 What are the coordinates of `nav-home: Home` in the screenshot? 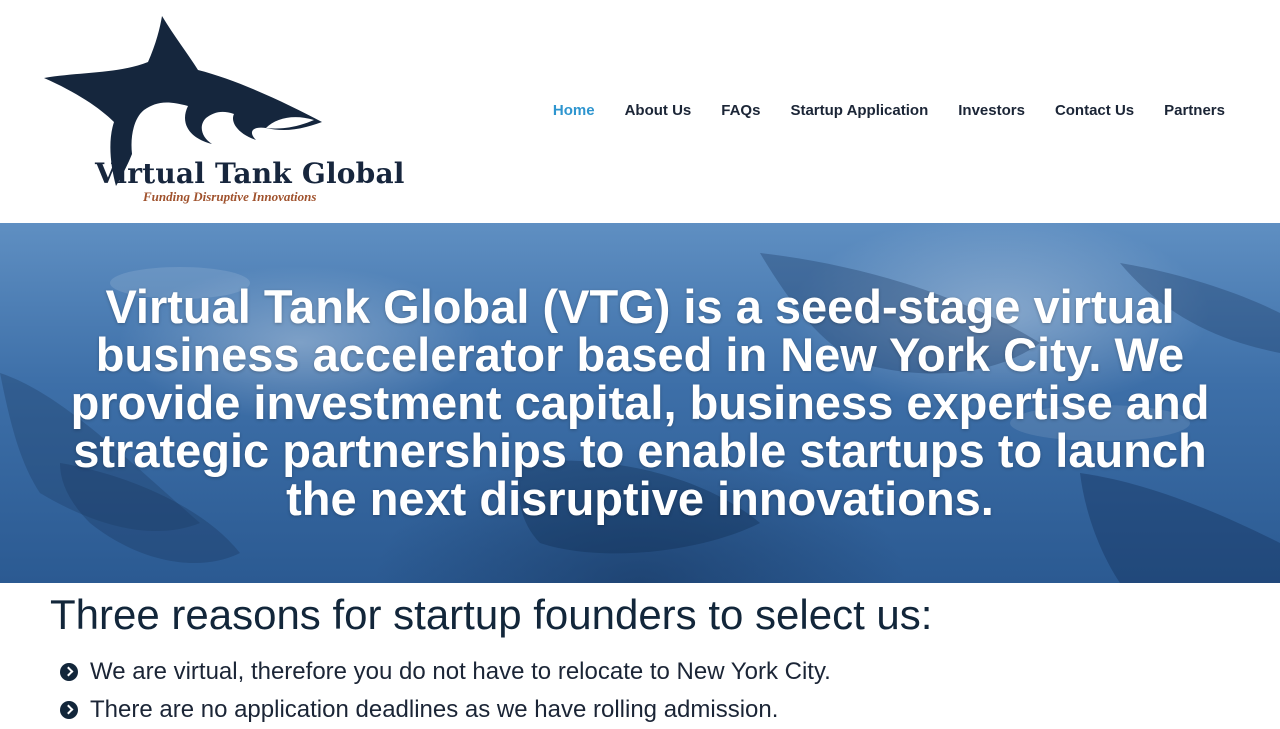 It's located at (574, 111).